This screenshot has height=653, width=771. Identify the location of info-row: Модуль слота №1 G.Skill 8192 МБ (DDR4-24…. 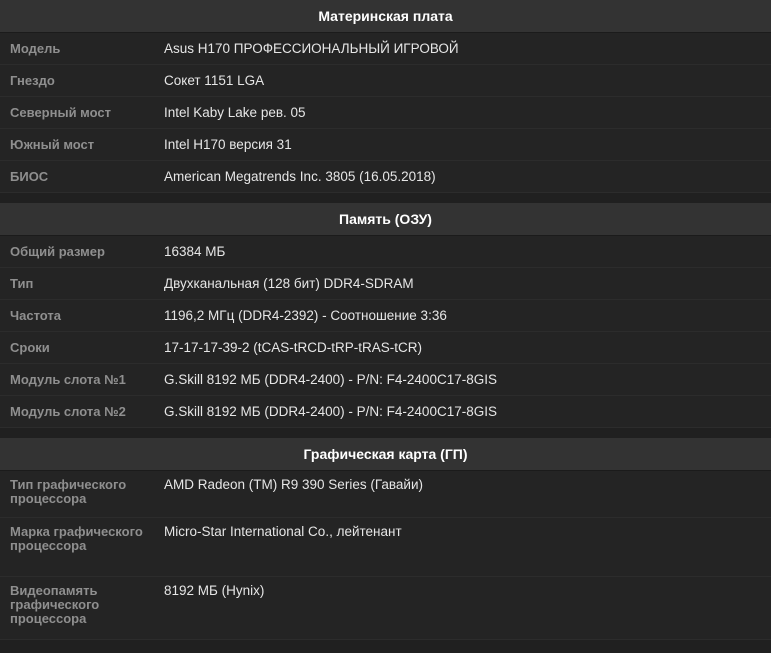
(385, 380).